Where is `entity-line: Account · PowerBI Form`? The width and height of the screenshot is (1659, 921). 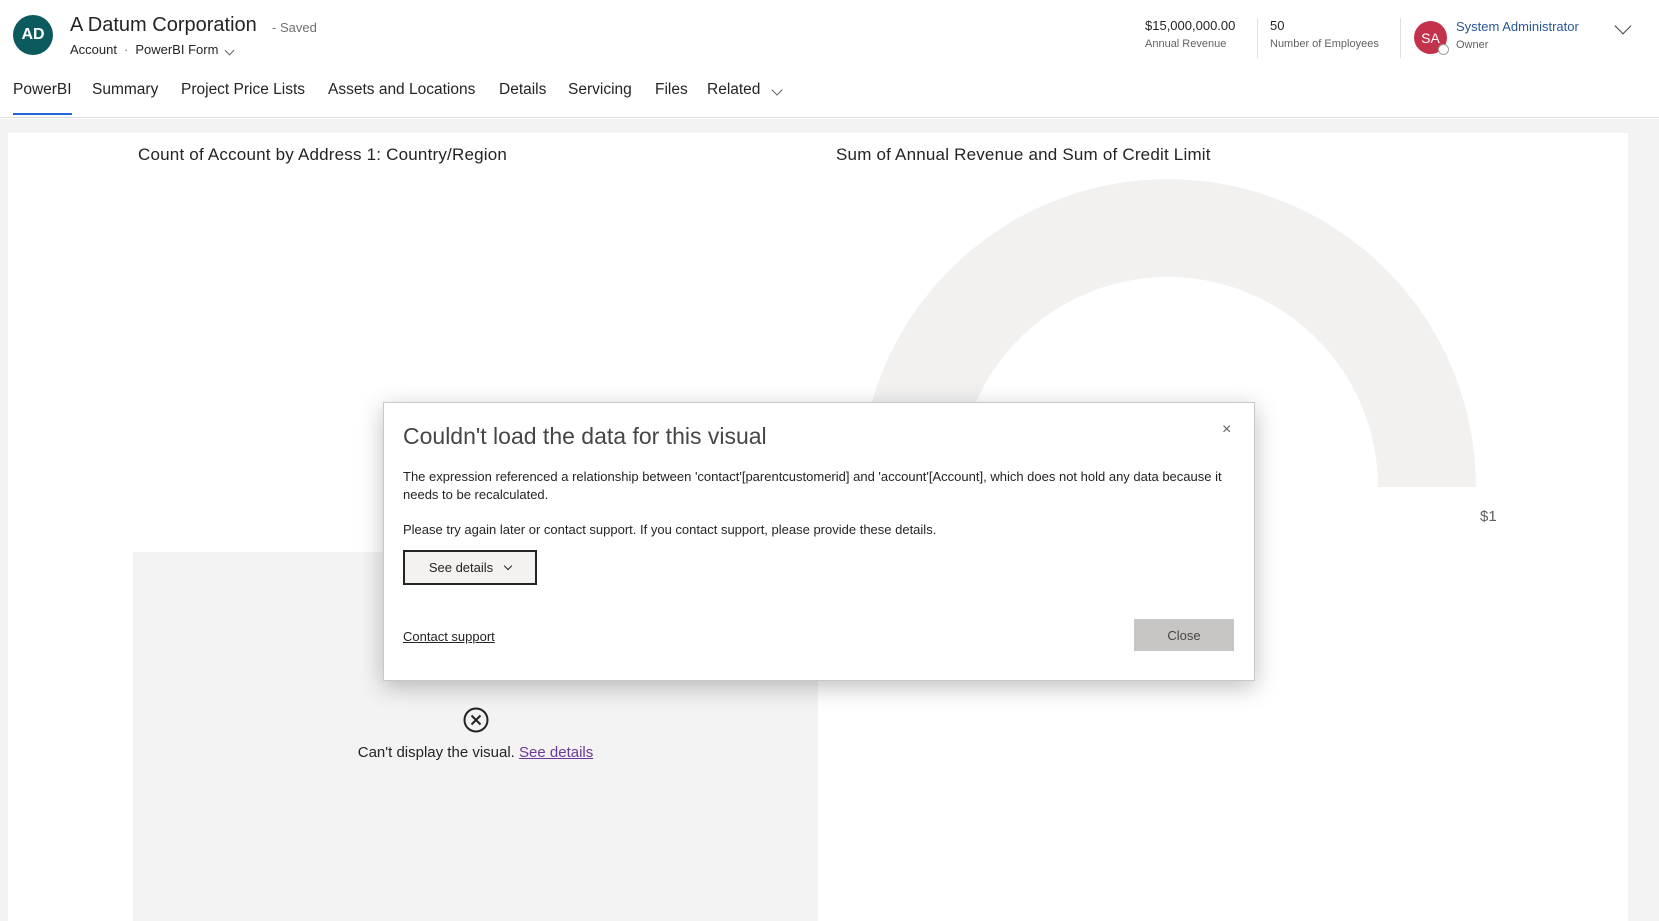 entity-line: Account · PowerBI Form is located at coordinates (152, 49).